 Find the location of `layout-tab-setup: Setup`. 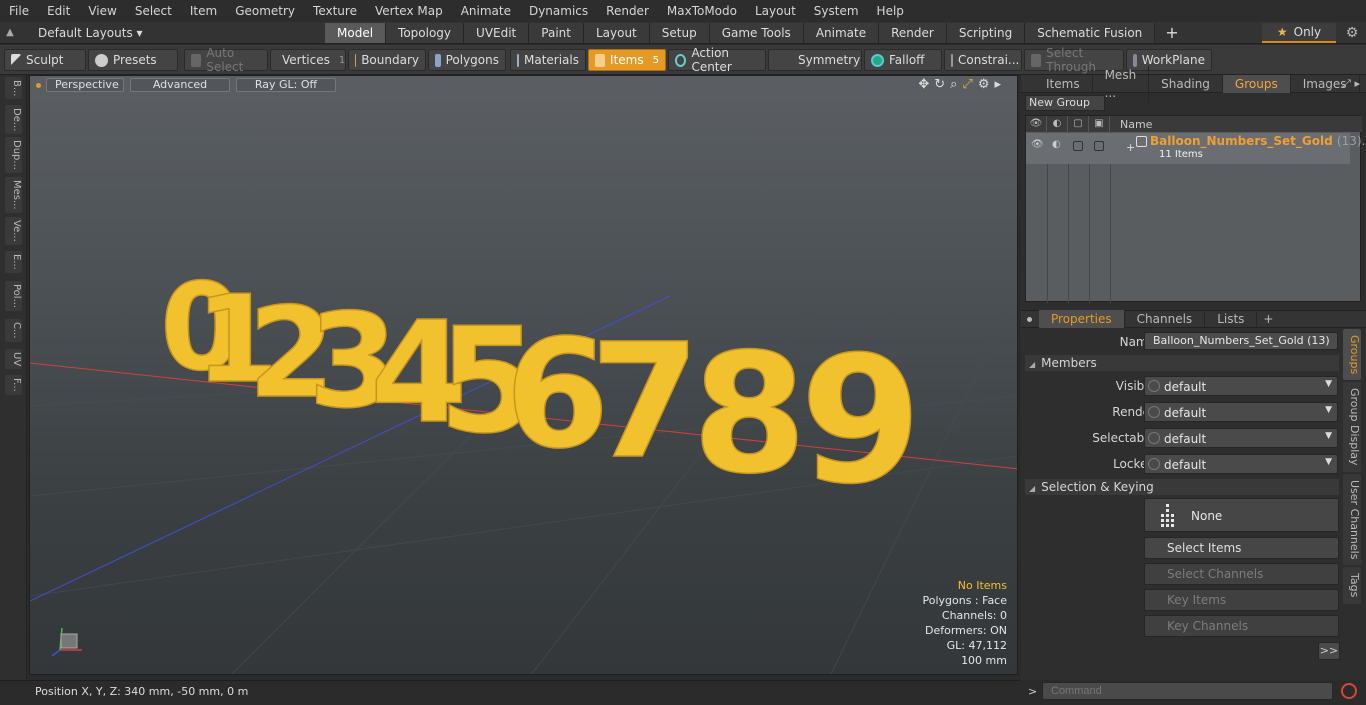

layout-tab-setup: Setup is located at coordinates (679, 32).